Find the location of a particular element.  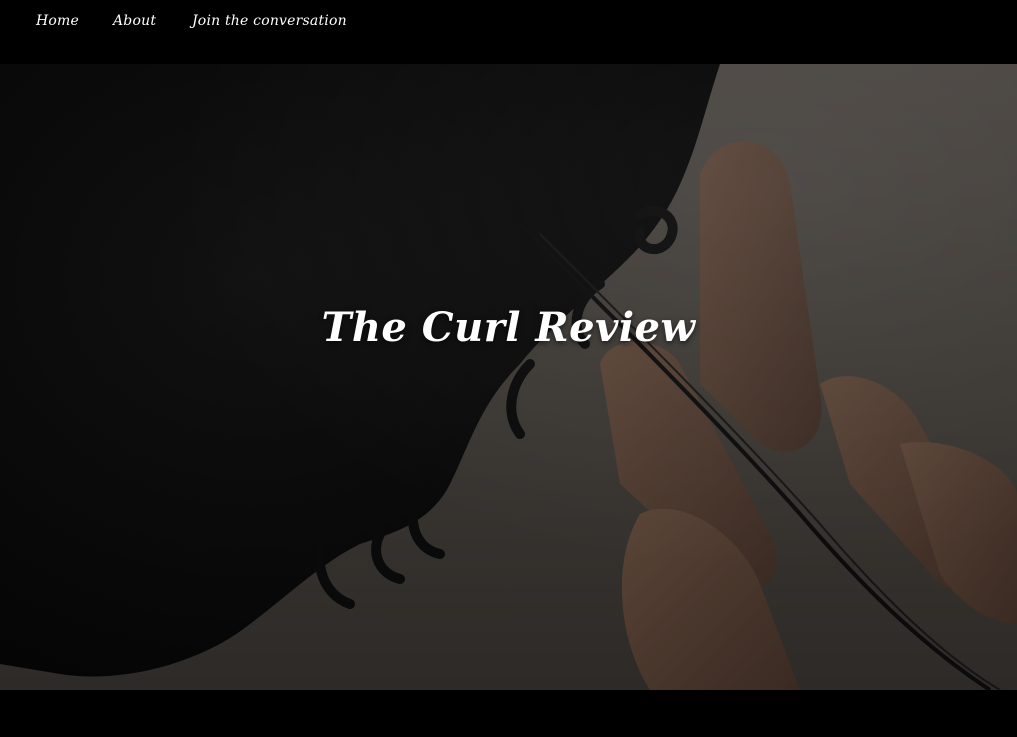

top-navigation: Home About Join the conversation is located at coordinates (508, 32).